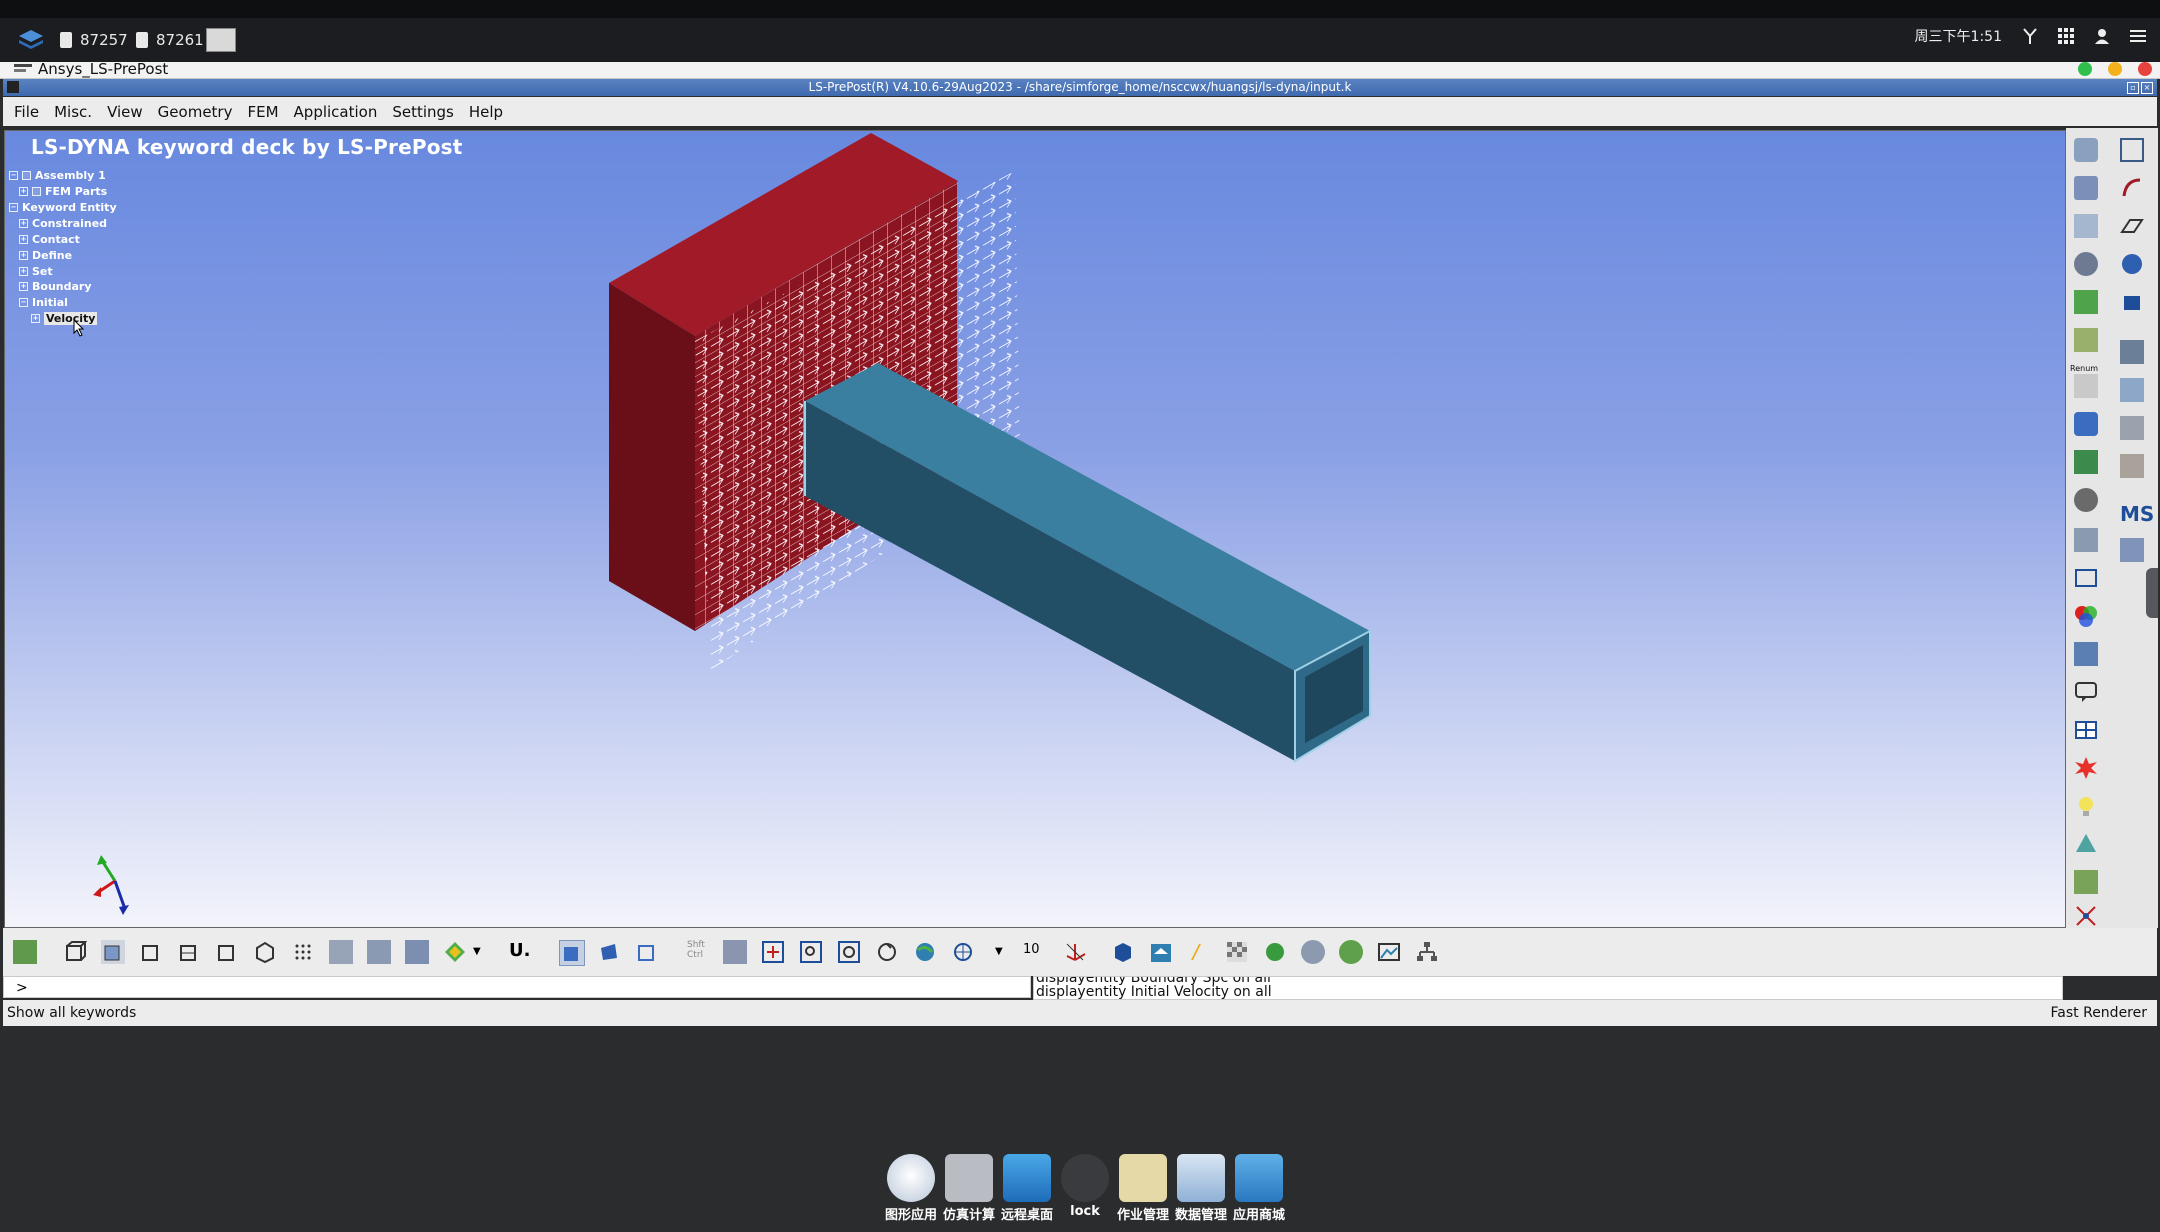 The image size is (2160, 1232). Describe the element at coordinates (2132, 466) in the screenshot. I see `settings-list-icon` at that location.